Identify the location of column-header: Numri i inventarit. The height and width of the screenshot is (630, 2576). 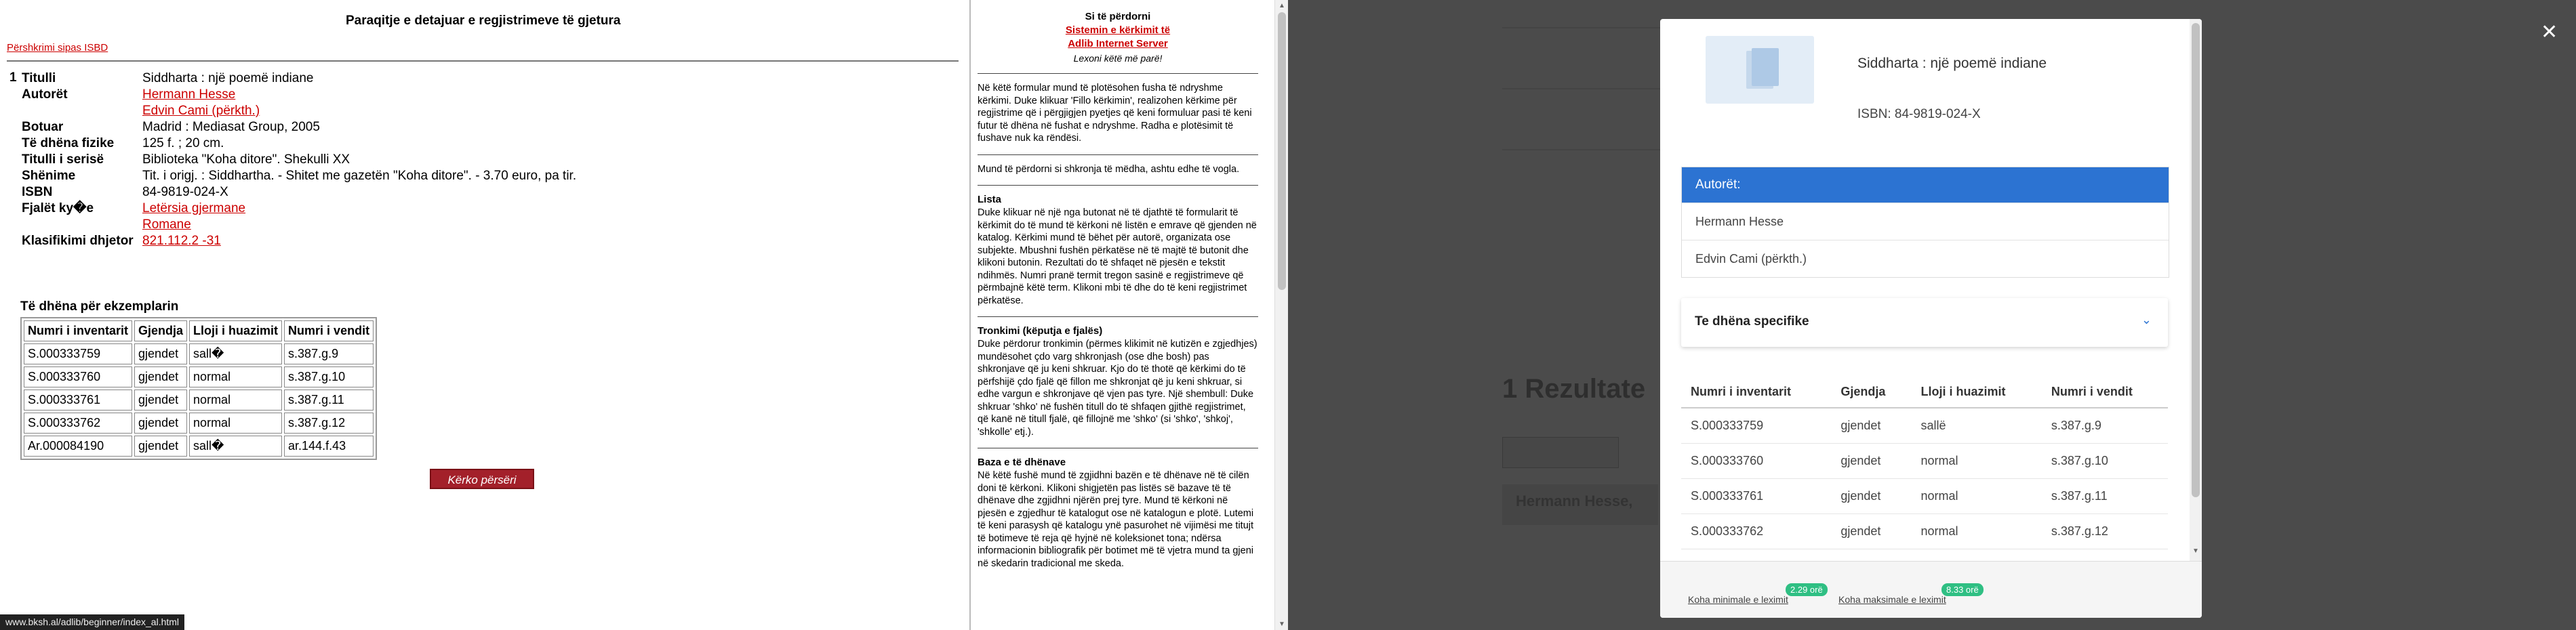
(78, 330).